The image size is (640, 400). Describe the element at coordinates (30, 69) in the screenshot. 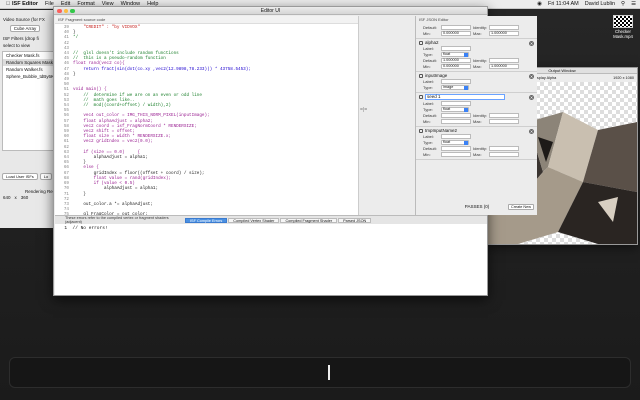

I see `list-item: Random Walker.fs` at that location.